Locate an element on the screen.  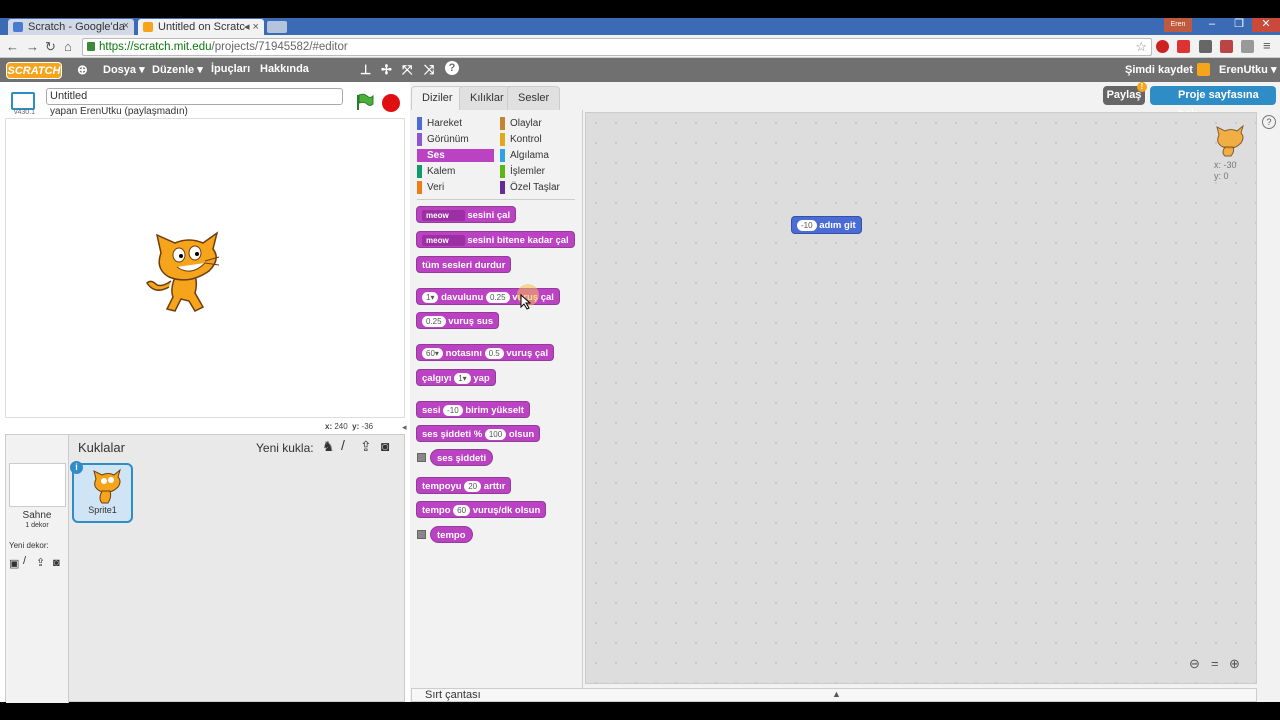
menu-tips: İpuçları is located at coordinates (230, 69).